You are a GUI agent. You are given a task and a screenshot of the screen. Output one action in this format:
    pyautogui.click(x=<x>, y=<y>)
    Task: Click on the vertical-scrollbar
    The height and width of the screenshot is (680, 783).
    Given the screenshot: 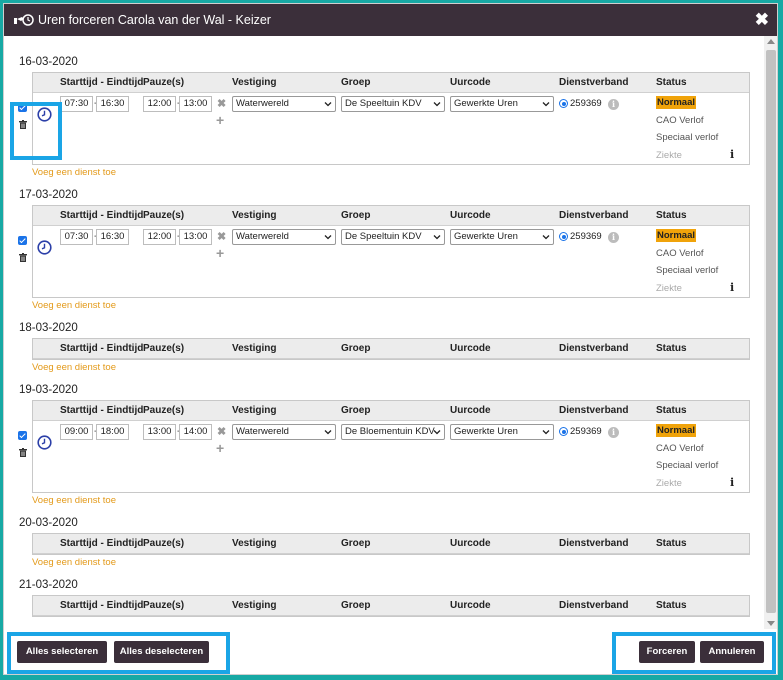 What is the action you would take?
    pyautogui.click(x=770, y=332)
    